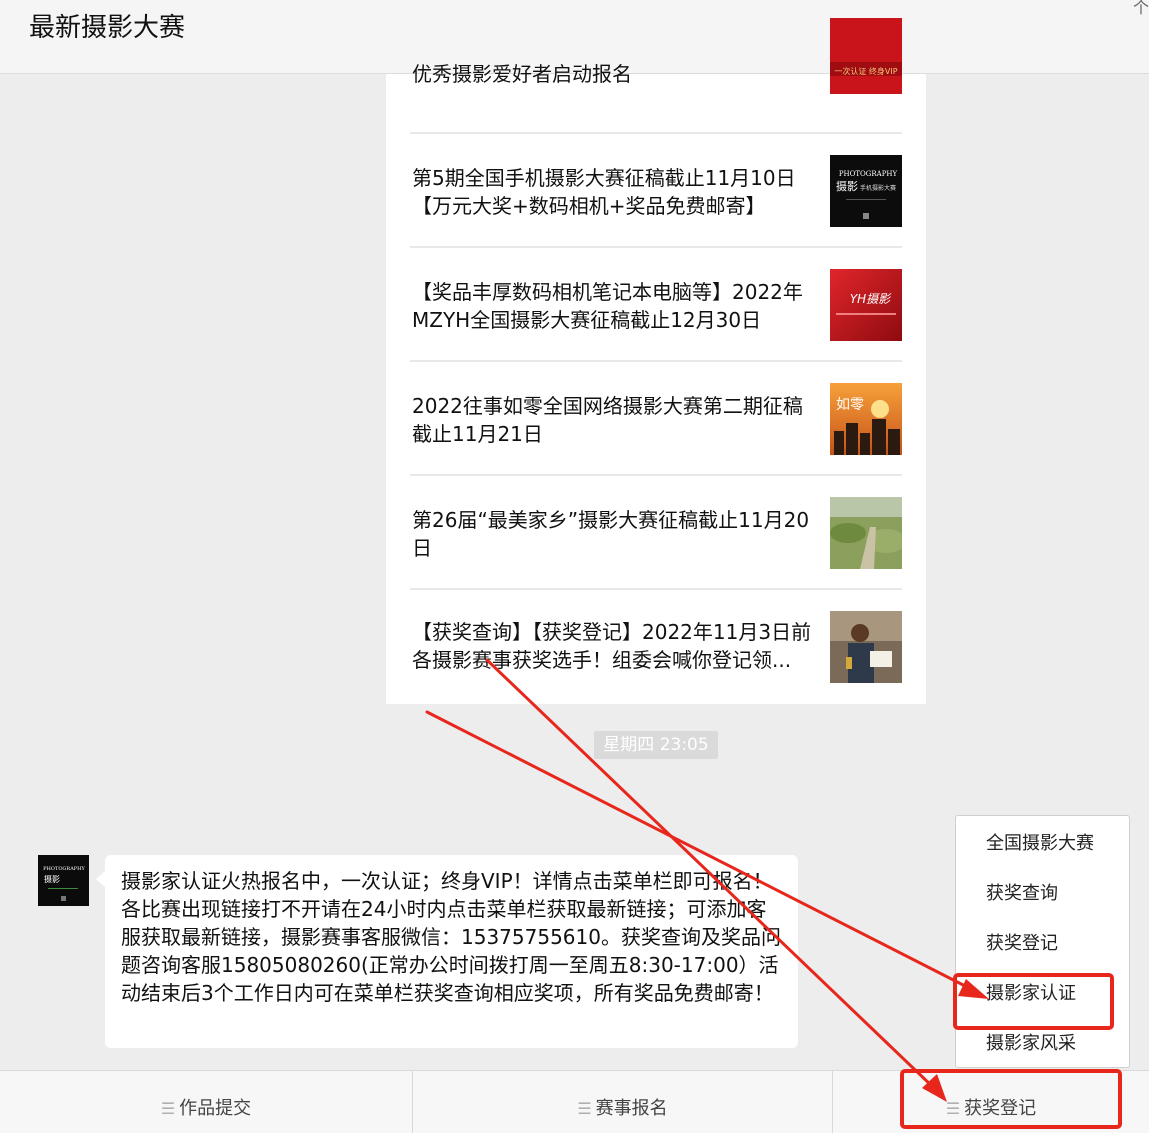  I want to click on menu-tab-award-register: ☰ 获奖登记, so click(990, 1102).